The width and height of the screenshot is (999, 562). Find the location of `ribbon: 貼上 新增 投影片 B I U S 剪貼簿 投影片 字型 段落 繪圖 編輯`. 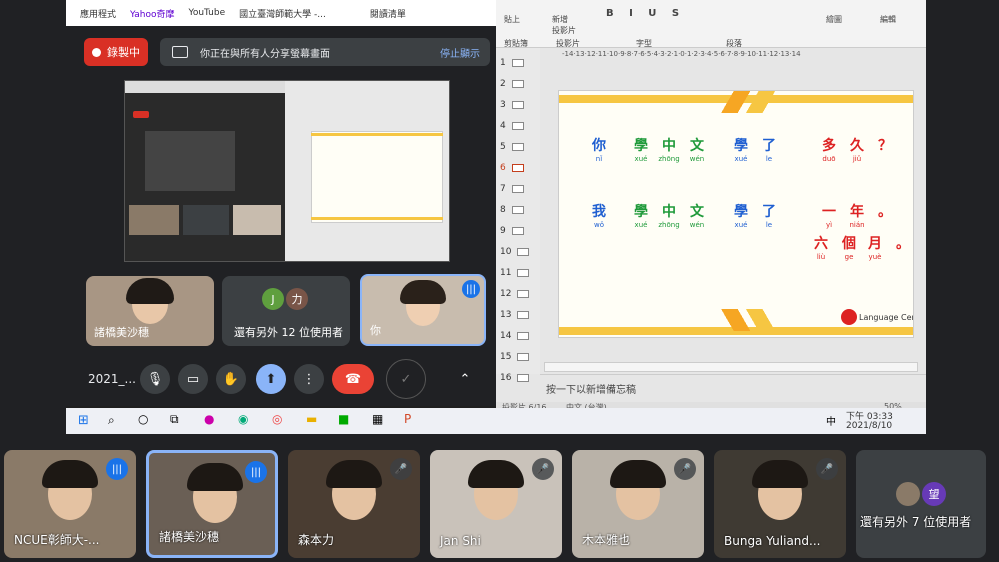

ribbon: 貼上 新增 投影片 B I U S 剪貼簿 投影片 字型 段落 繪圖 編輯 is located at coordinates (711, 24).